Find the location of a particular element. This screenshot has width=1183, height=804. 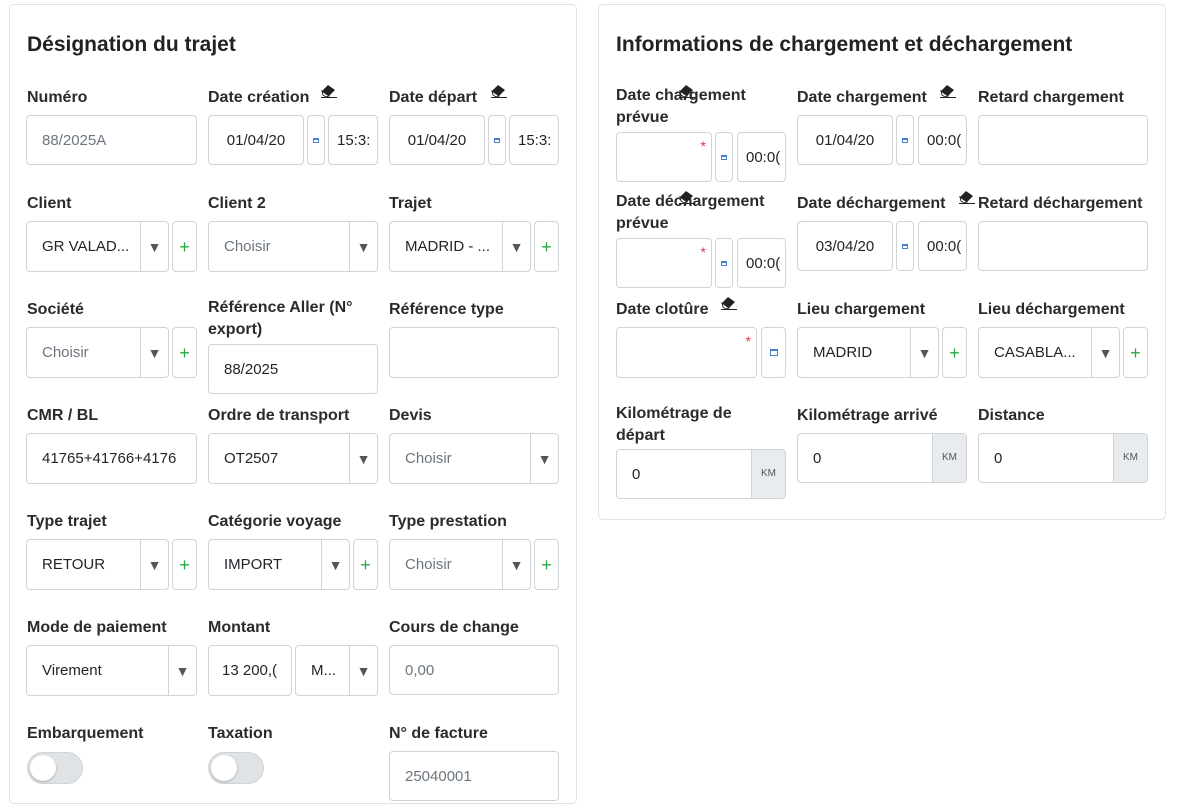

retard-chargement-input is located at coordinates (1063, 140).